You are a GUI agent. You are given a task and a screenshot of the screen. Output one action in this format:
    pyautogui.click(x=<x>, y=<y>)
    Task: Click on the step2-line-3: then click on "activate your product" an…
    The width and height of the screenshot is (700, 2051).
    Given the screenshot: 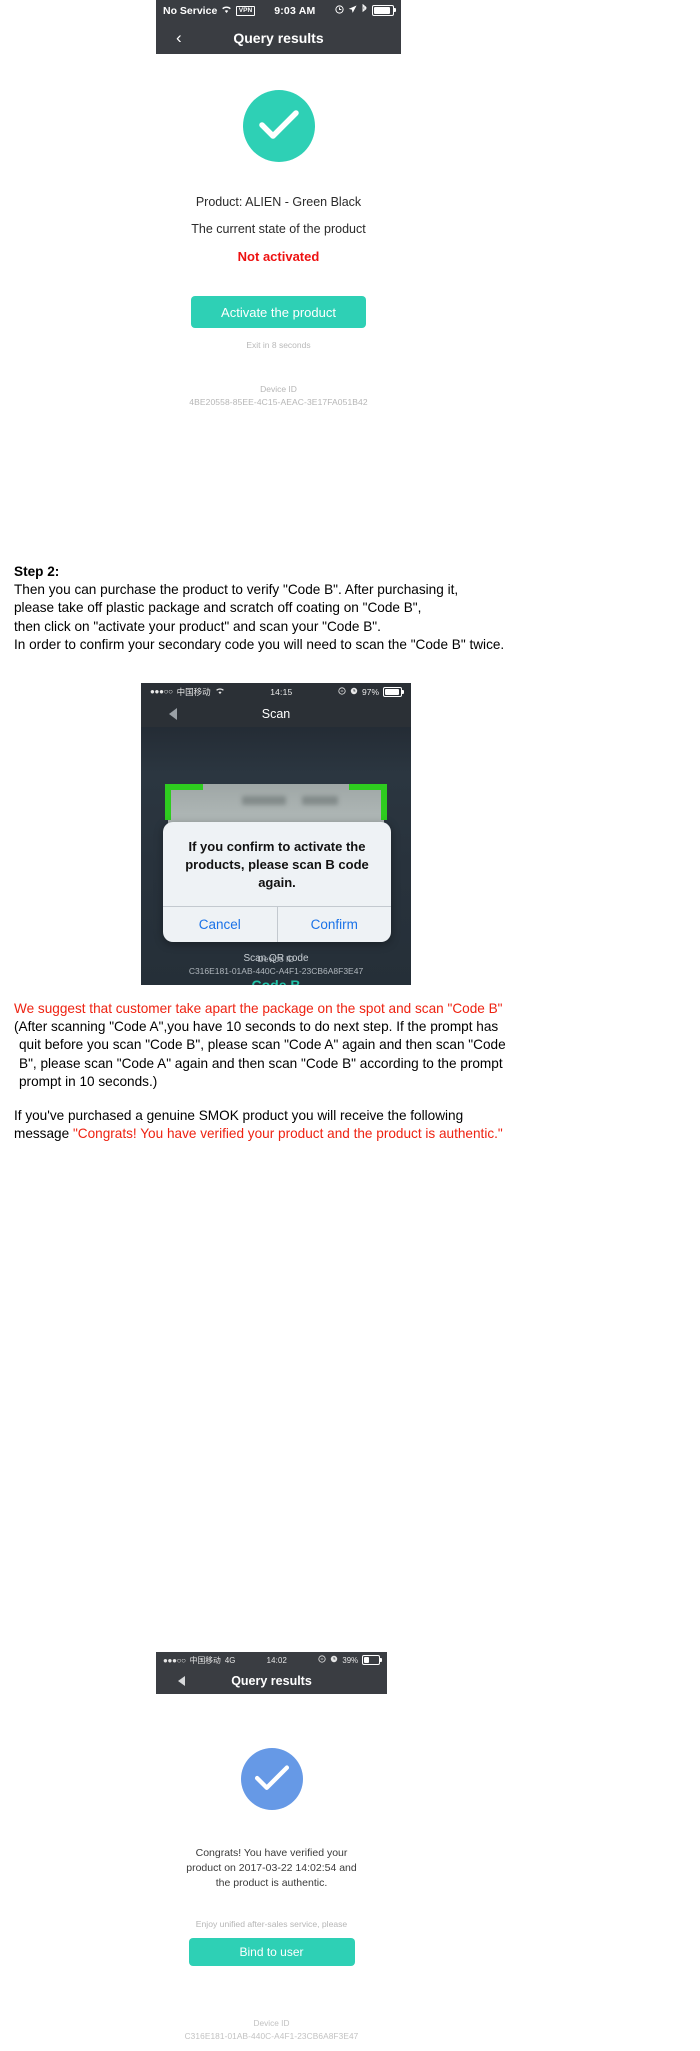 What is the action you would take?
    pyautogui.click(x=197, y=626)
    